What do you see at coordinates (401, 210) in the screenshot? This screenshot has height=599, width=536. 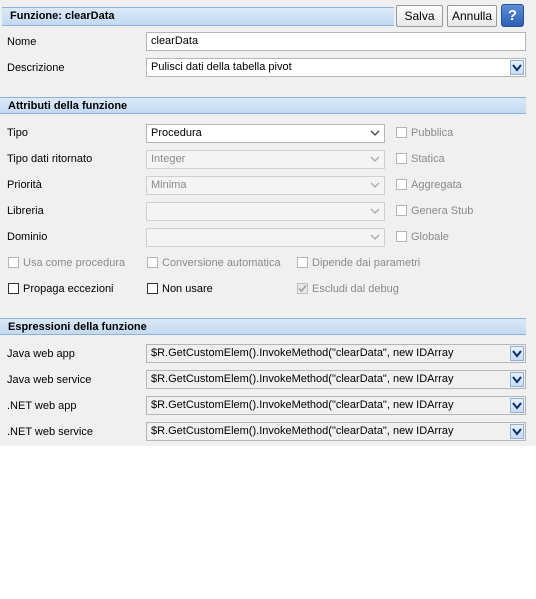 I see `generate-stub-checkbox` at bounding box center [401, 210].